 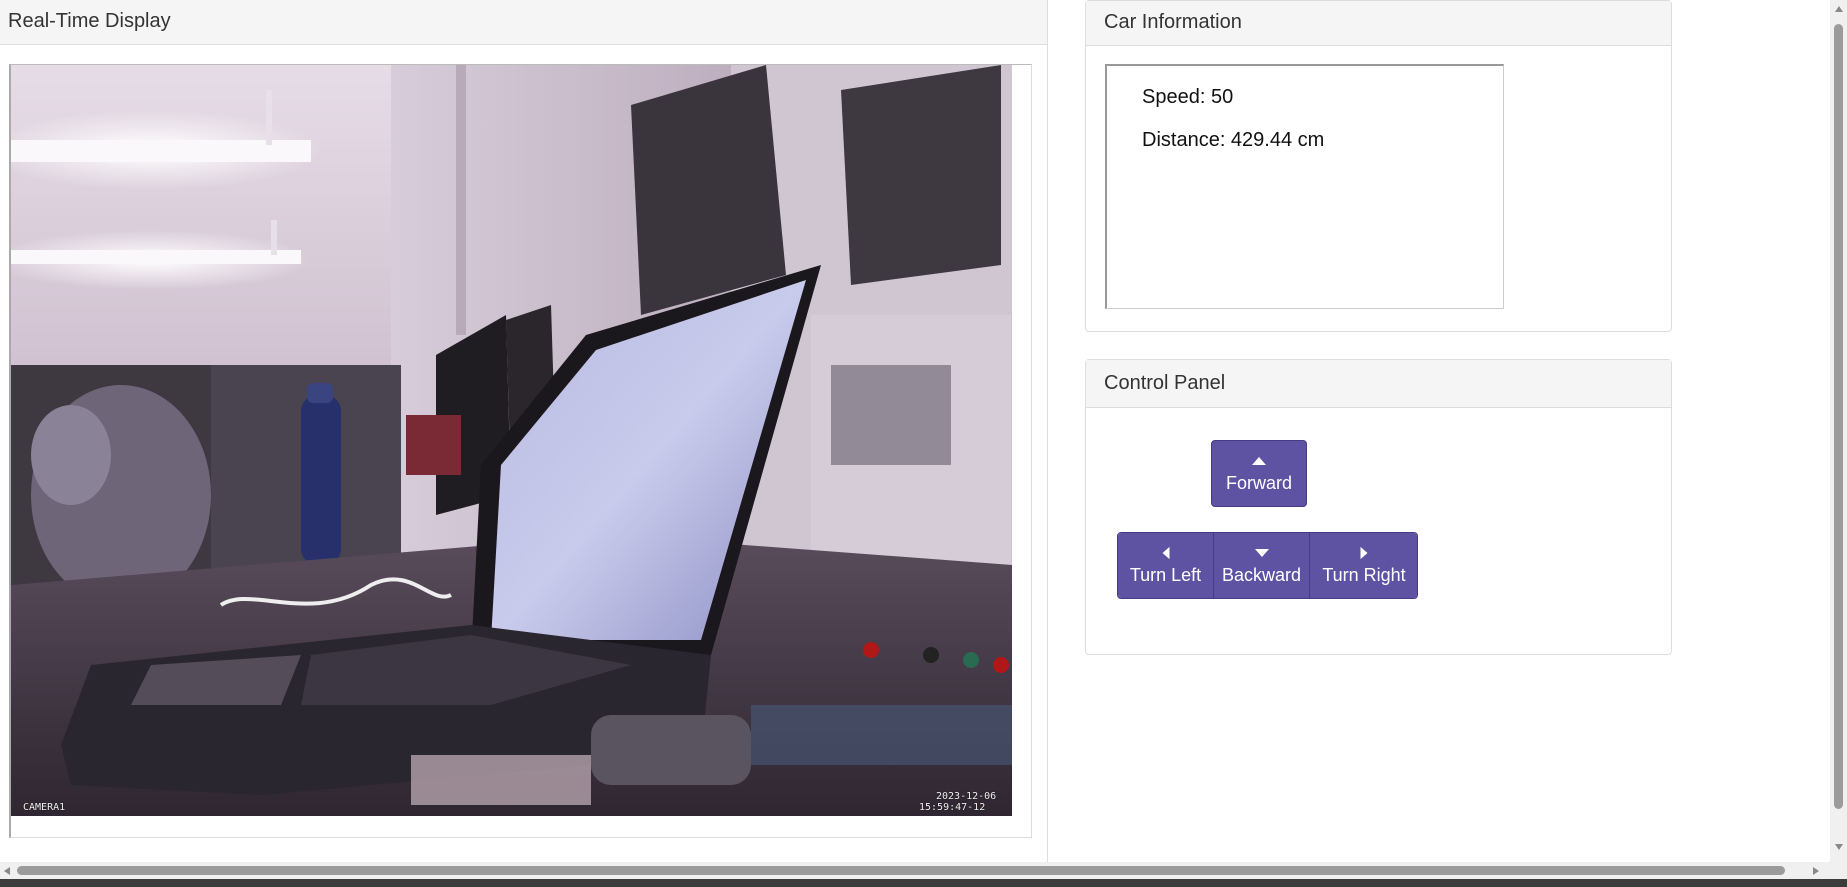 I want to click on speed-readout: Speed: 50, so click(x=1188, y=97).